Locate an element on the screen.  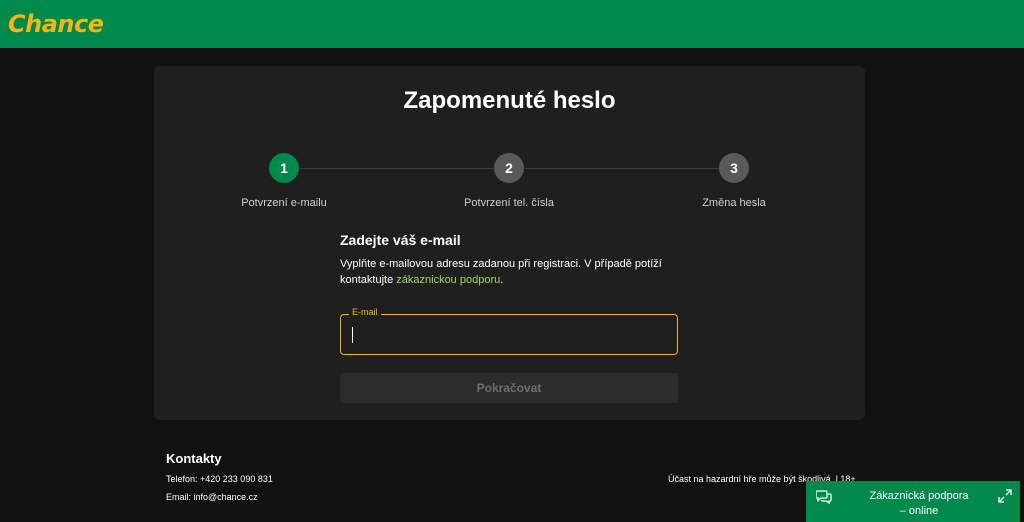
contacts-email: Email: info@chance.cz is located at coordinates (219, 497).